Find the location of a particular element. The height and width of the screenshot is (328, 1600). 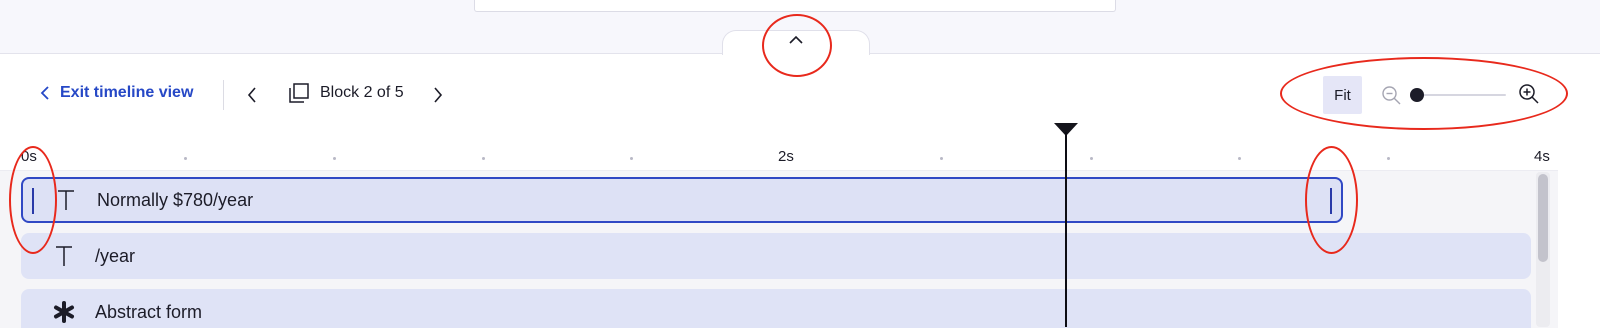

timeline-toolbar: Exit timeline view Block 2 of 5 Fit is located at coordinates (800, 95).